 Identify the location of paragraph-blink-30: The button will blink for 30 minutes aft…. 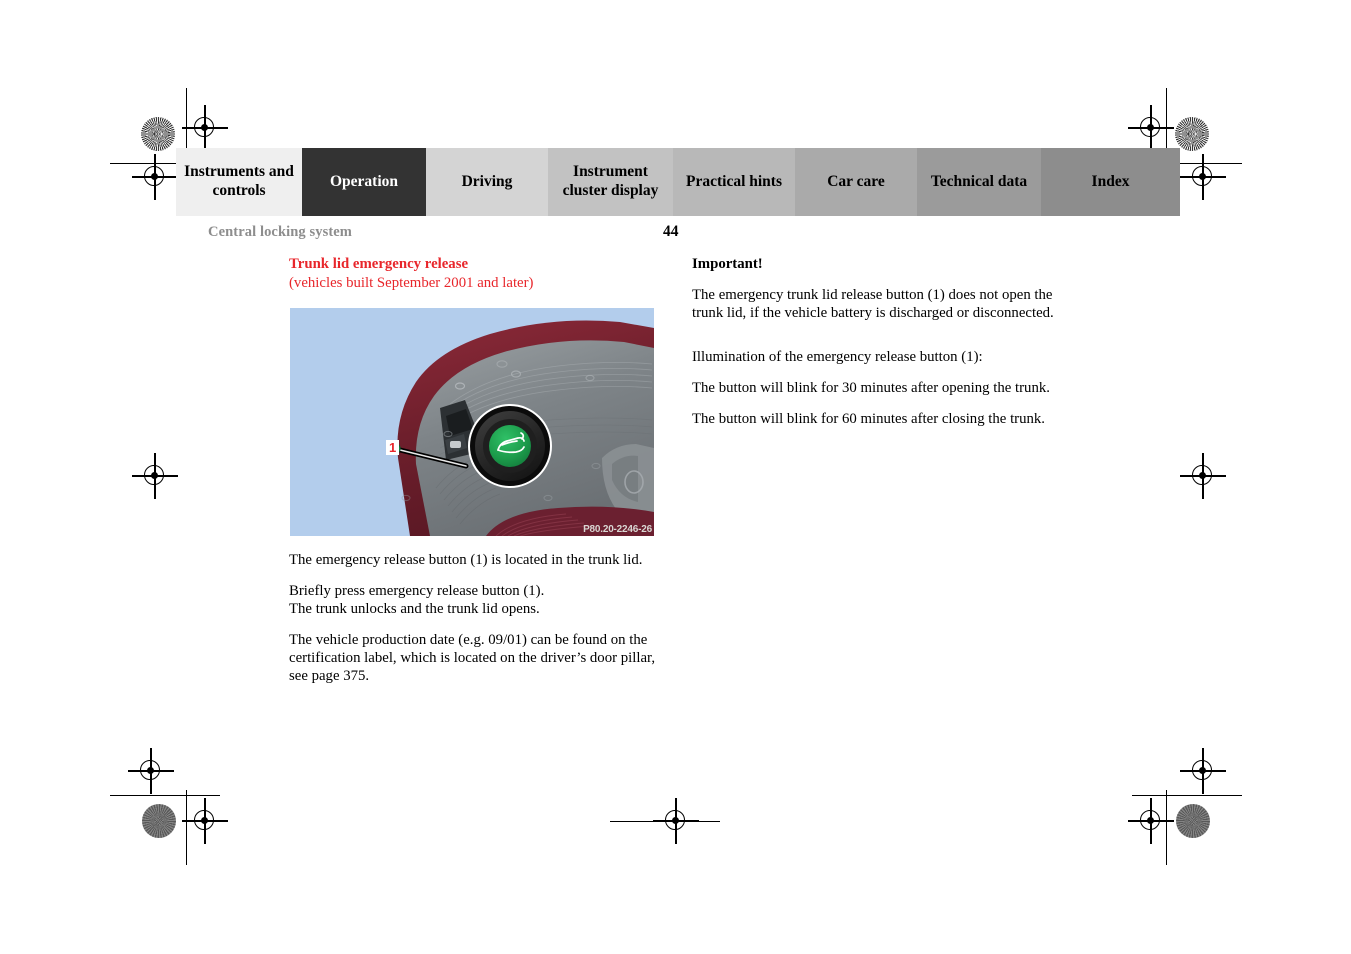
(871, 388).